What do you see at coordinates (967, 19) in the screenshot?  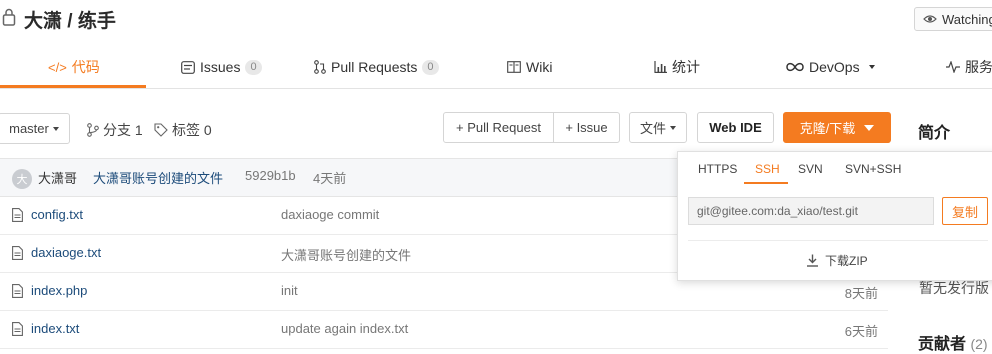 I see `watch-label: Watching` at bounding box center [967, 19].